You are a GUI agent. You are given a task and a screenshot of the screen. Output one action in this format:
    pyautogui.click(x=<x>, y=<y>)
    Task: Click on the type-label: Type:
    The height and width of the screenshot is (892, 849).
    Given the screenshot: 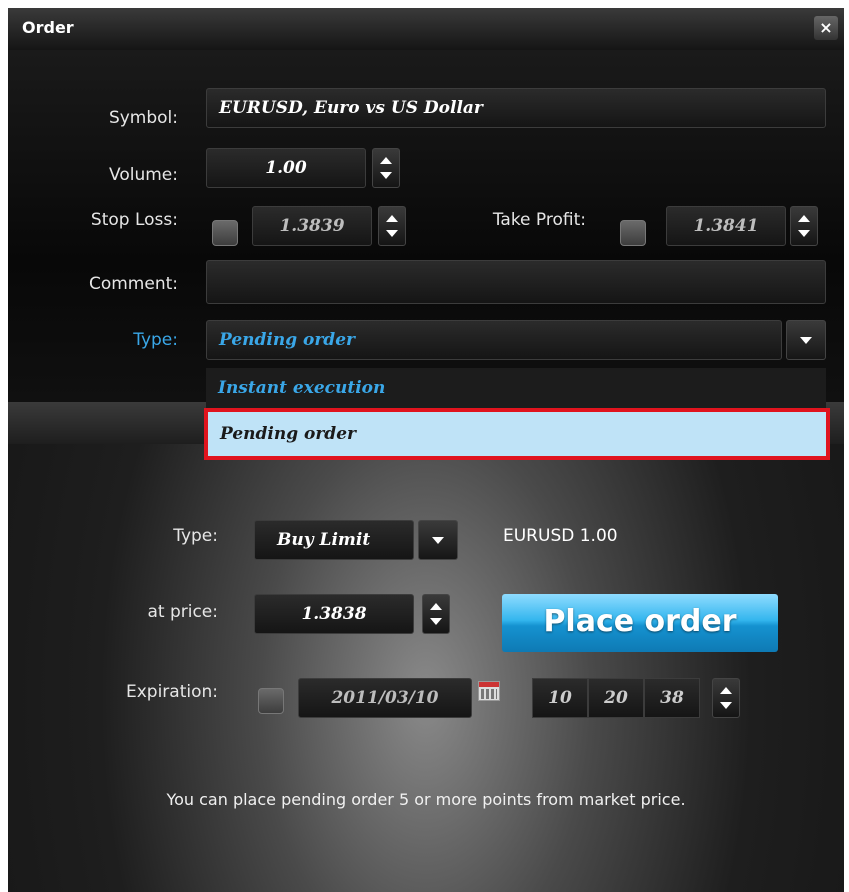 What is the action you would take?
    pyautogui.click(x=155, y=340)
    